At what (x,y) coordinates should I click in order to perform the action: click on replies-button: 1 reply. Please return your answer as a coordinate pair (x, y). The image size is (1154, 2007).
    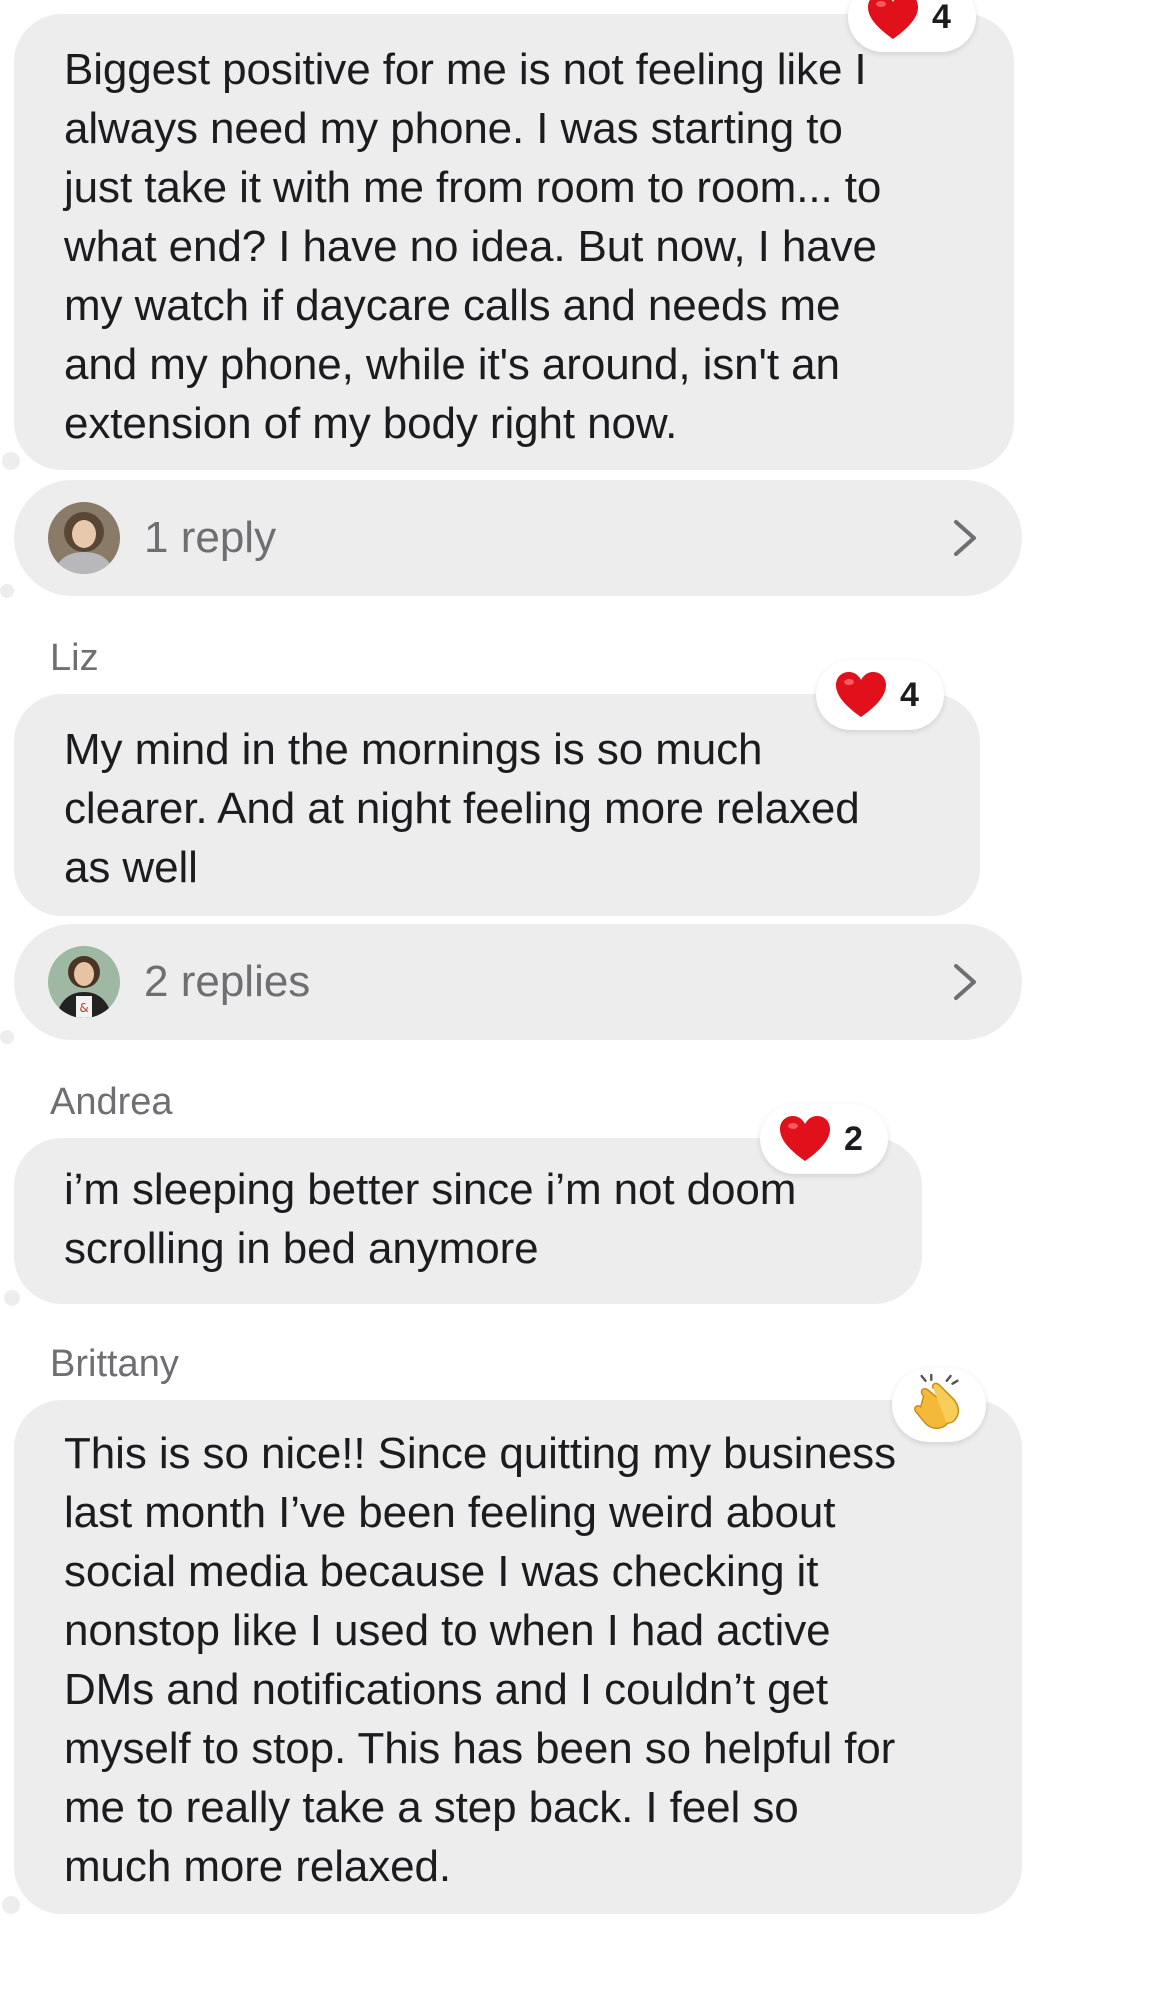
    Looking at the image, I should click on (518, 538).